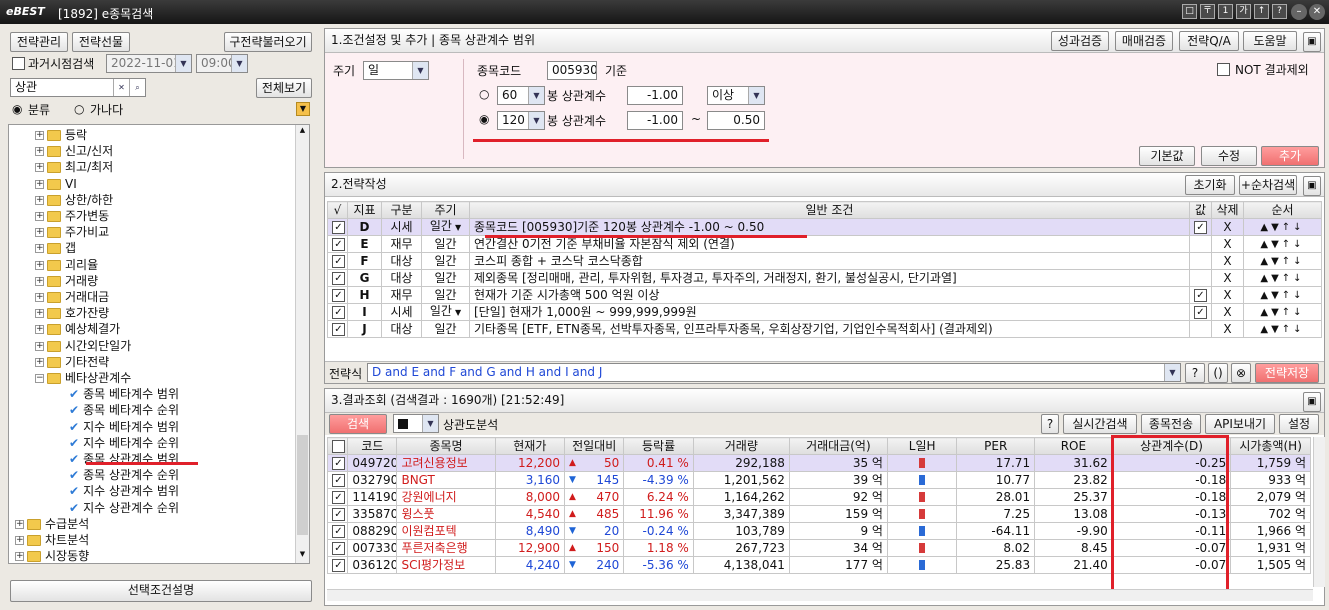 The height and width of the screenshot is (610, 1329). I want to click on tree-item: + 수급분석, so click(52, 524).